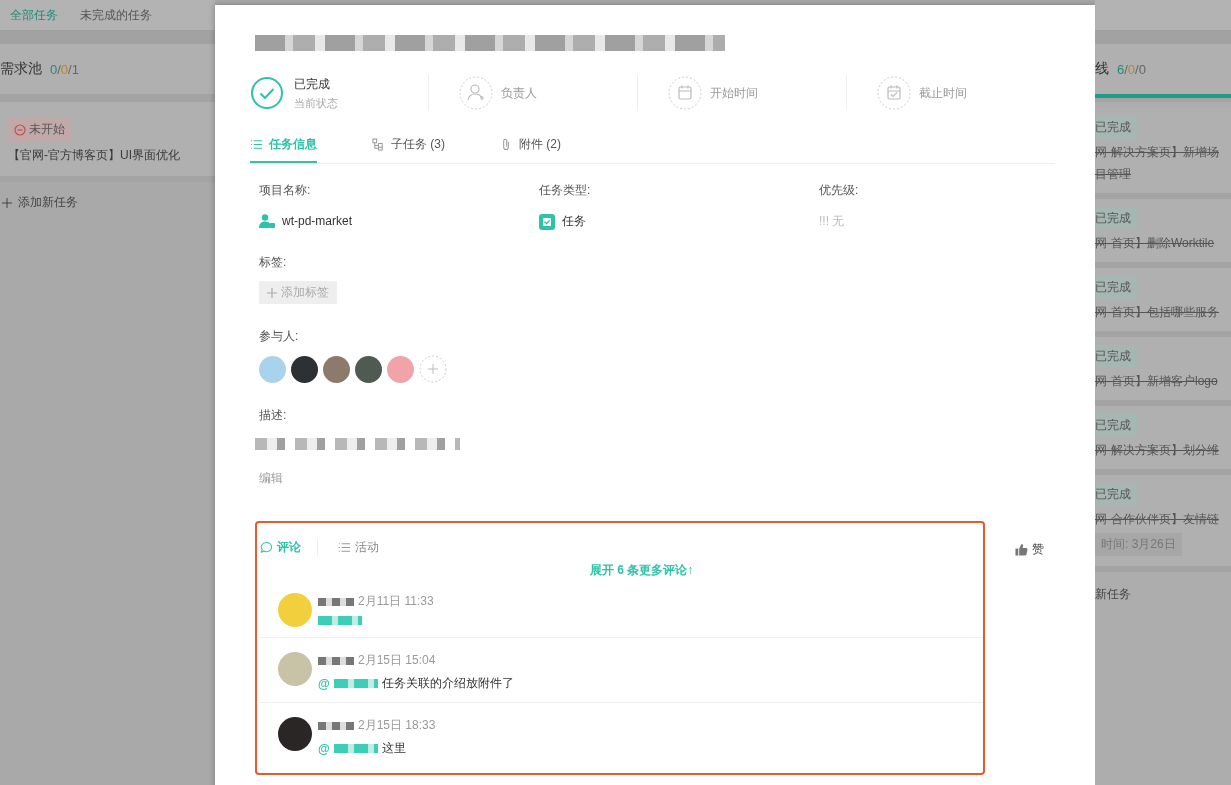 The image size is (1231, 785). I want to click on task-title: 网-合作伙伴页】友情链, so click(1157, 519).